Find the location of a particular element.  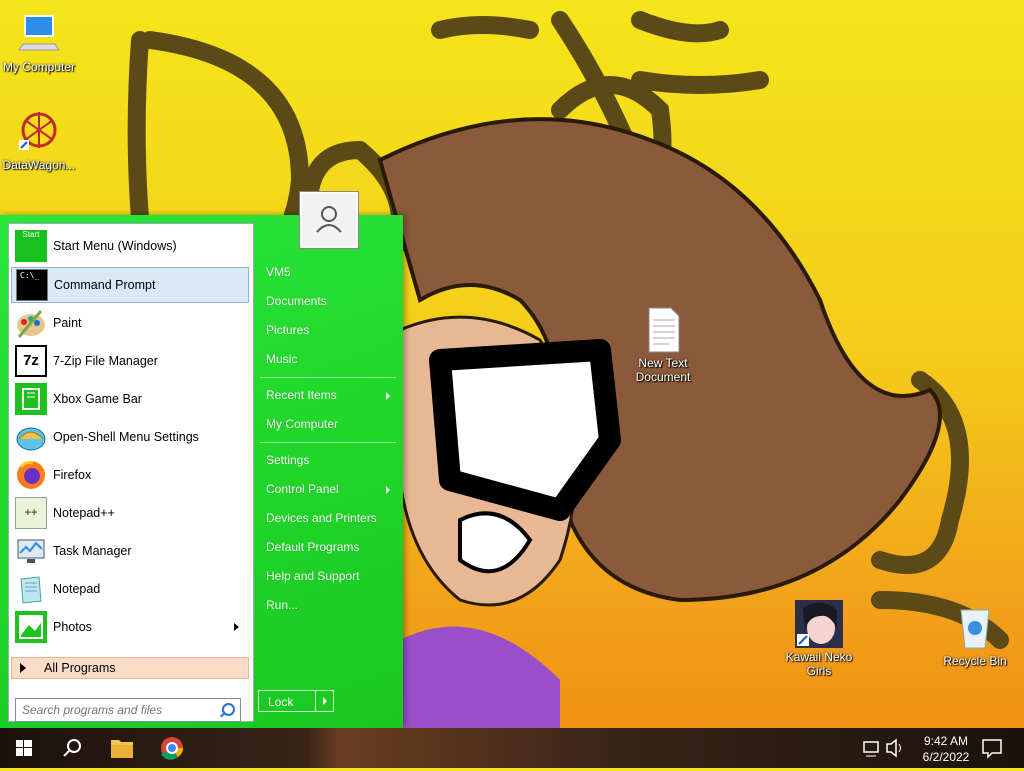

kawaii-neko-girls-icon is located at coordinates (819, 624).